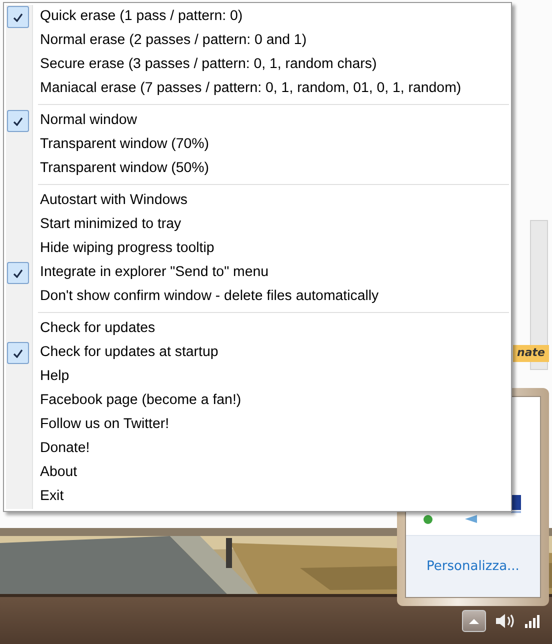 This screenshot has height=644, width=552. Describe the element at coordinates (209, 297) in the screenshot. I see `menu-item: Don't show confirm window - delete files automatically` at that location.